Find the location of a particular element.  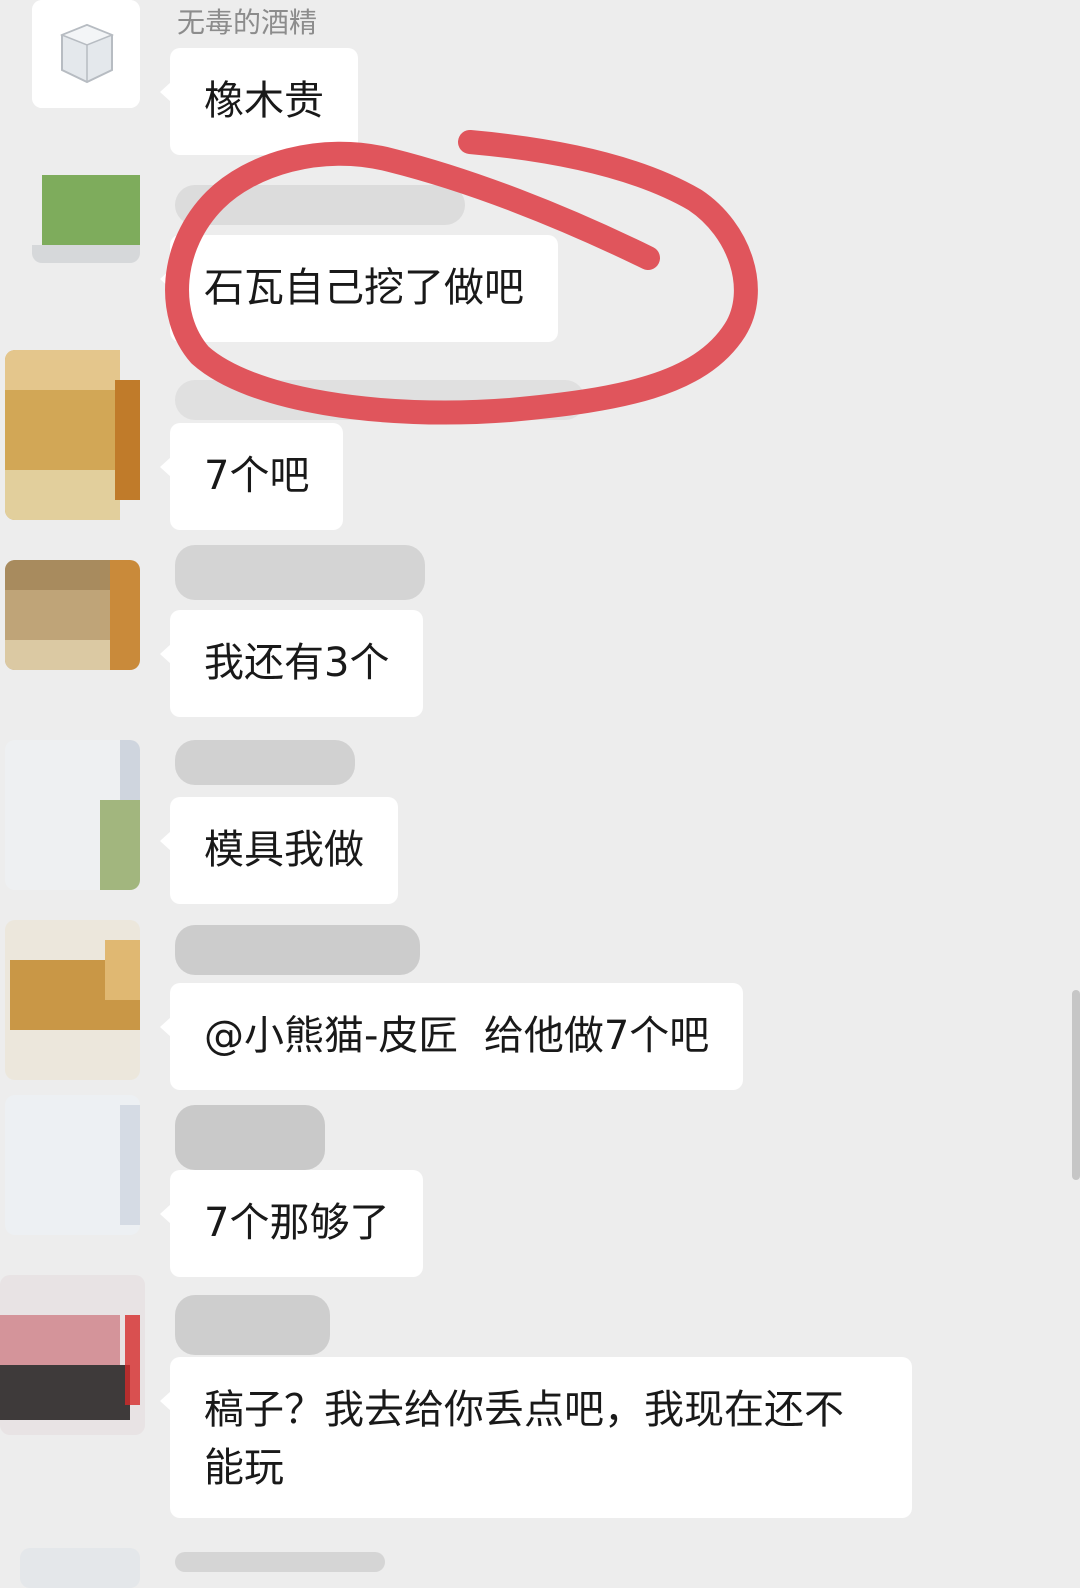

message-bubble: 稿子？我去给你丢点吧，我现在还不能玩 is located at coordinates (536, 1437).